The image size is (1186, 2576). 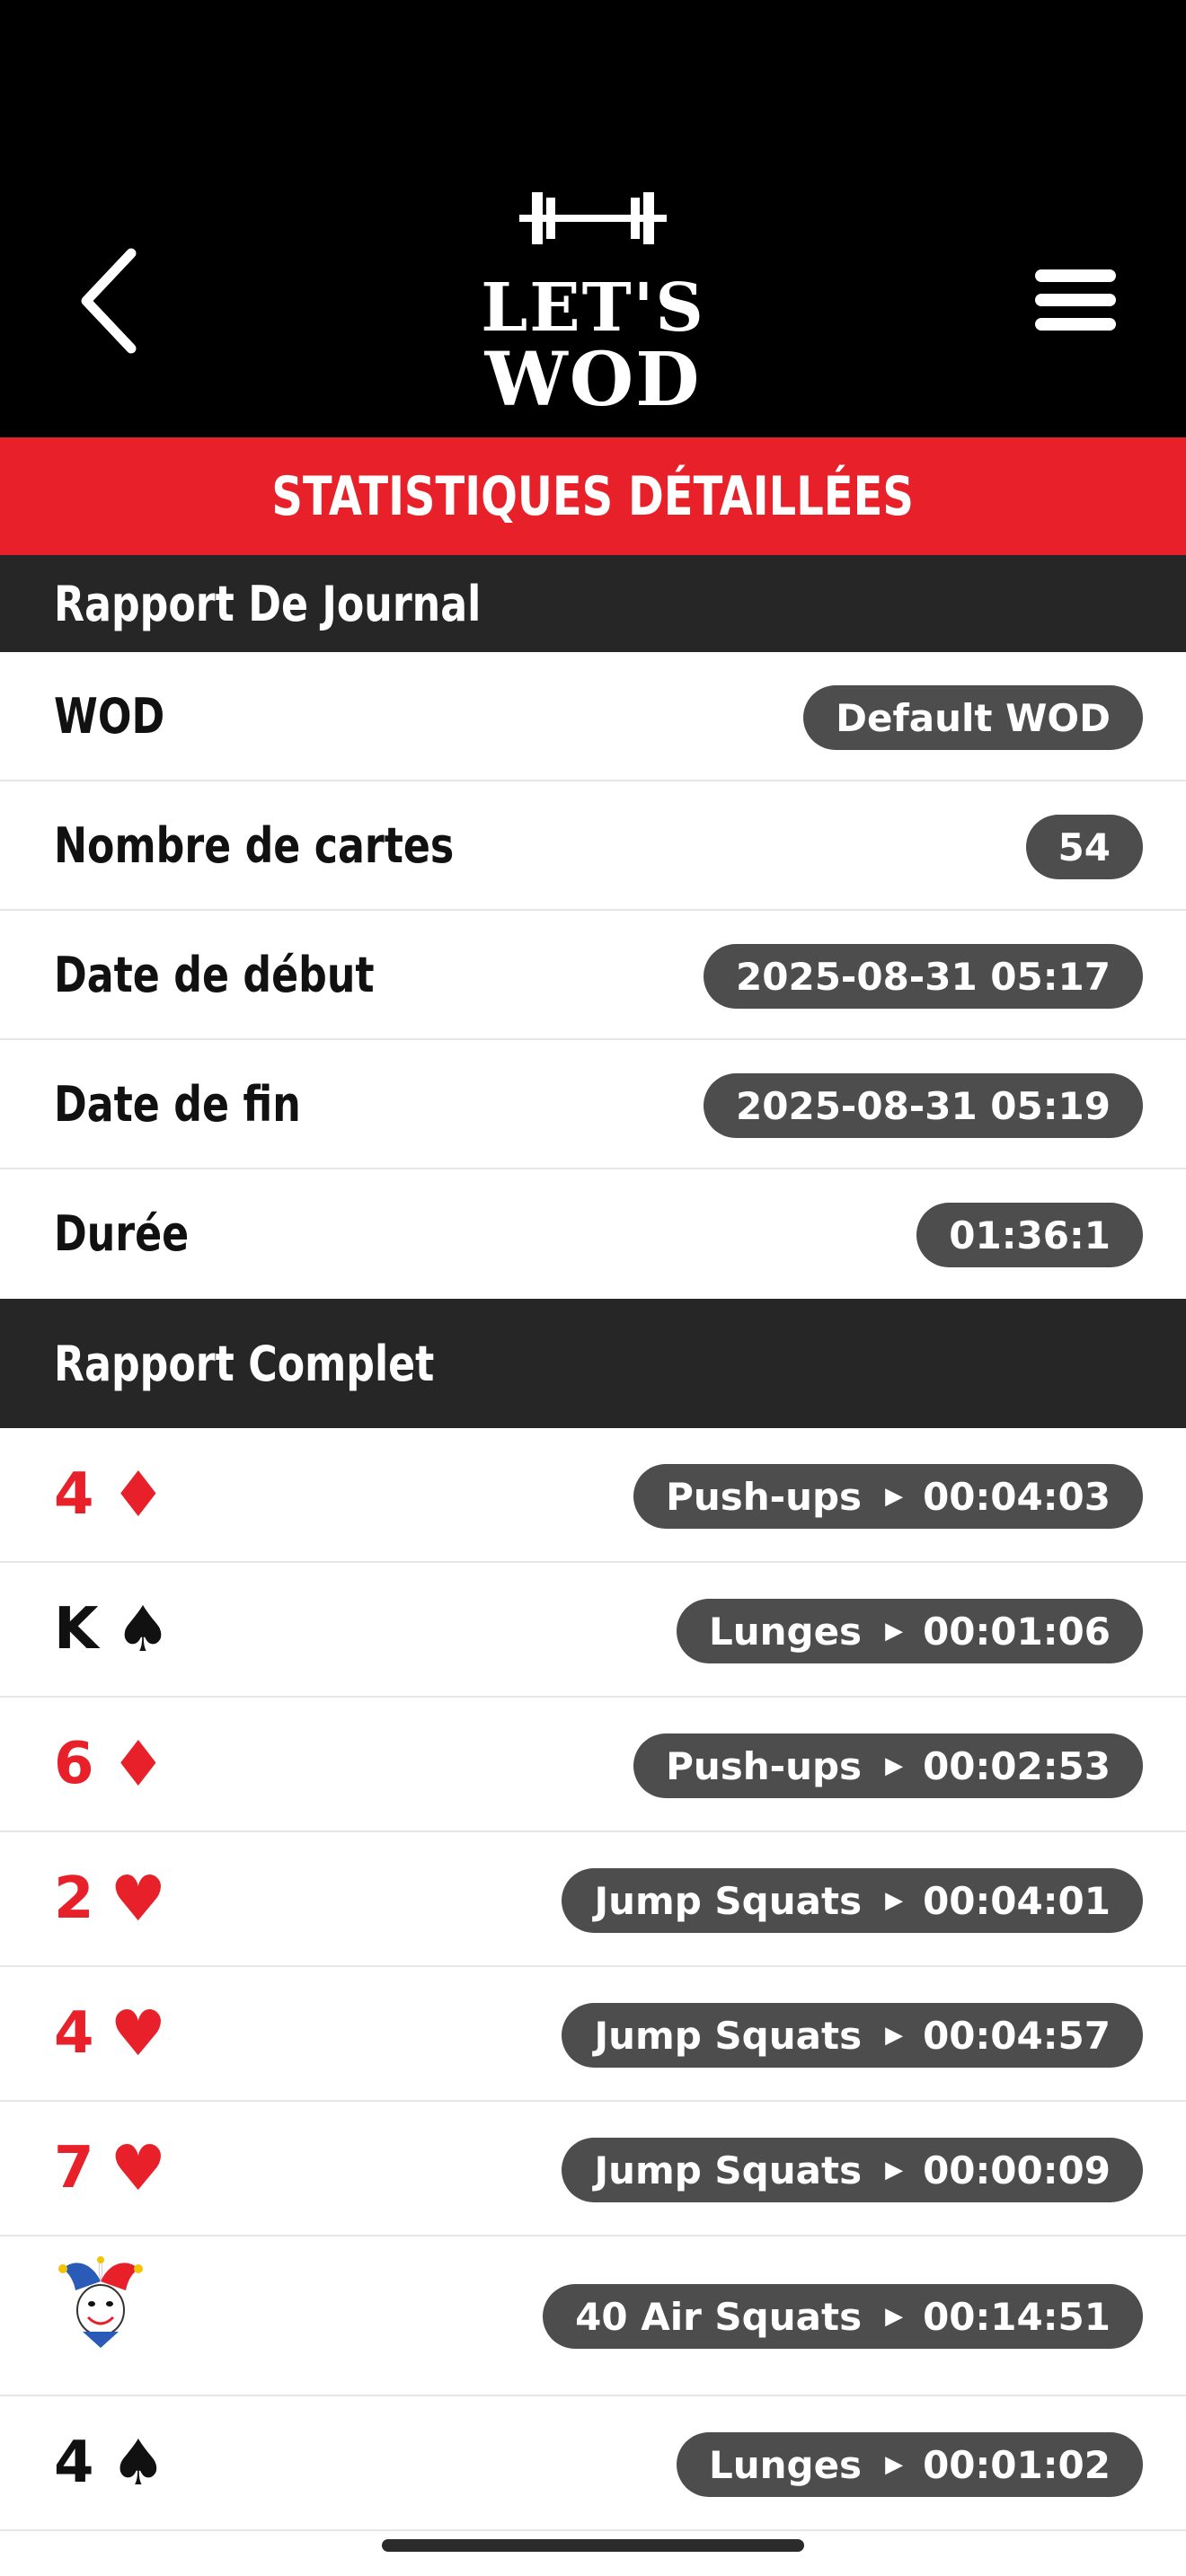 I want to click on menu-button, so click(x=1073, y=300).